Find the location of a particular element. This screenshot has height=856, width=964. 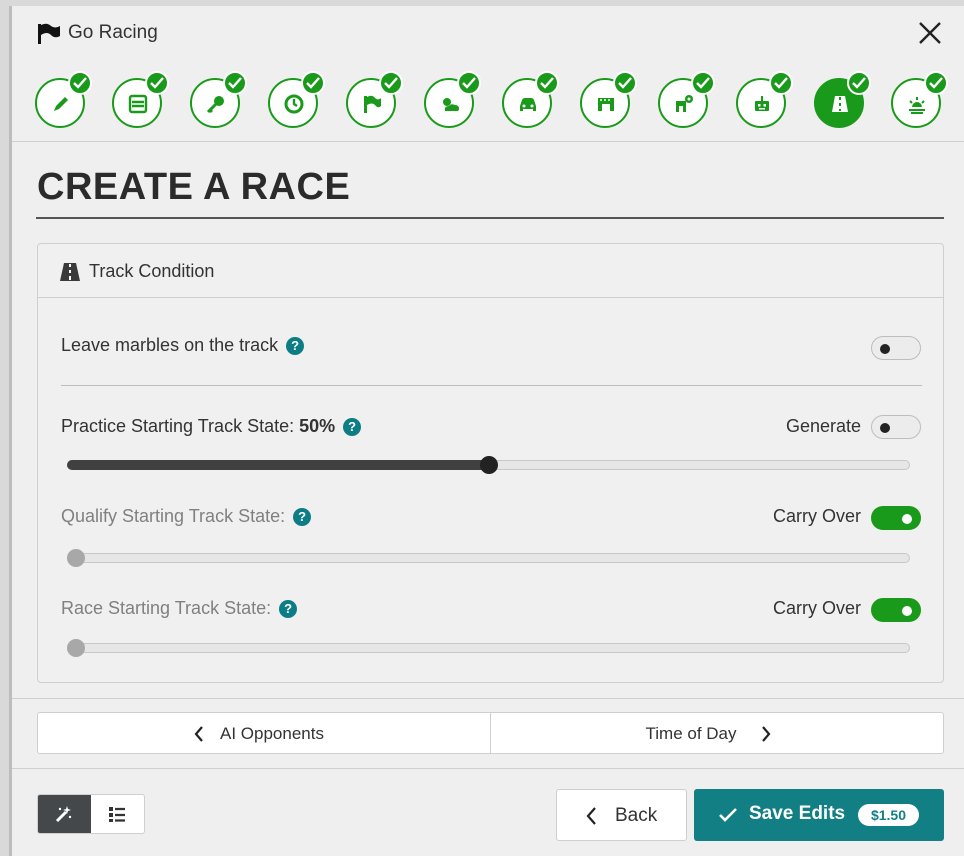

save-edits-button: Save Edits $1.50 is located at coordinates (819, 815).